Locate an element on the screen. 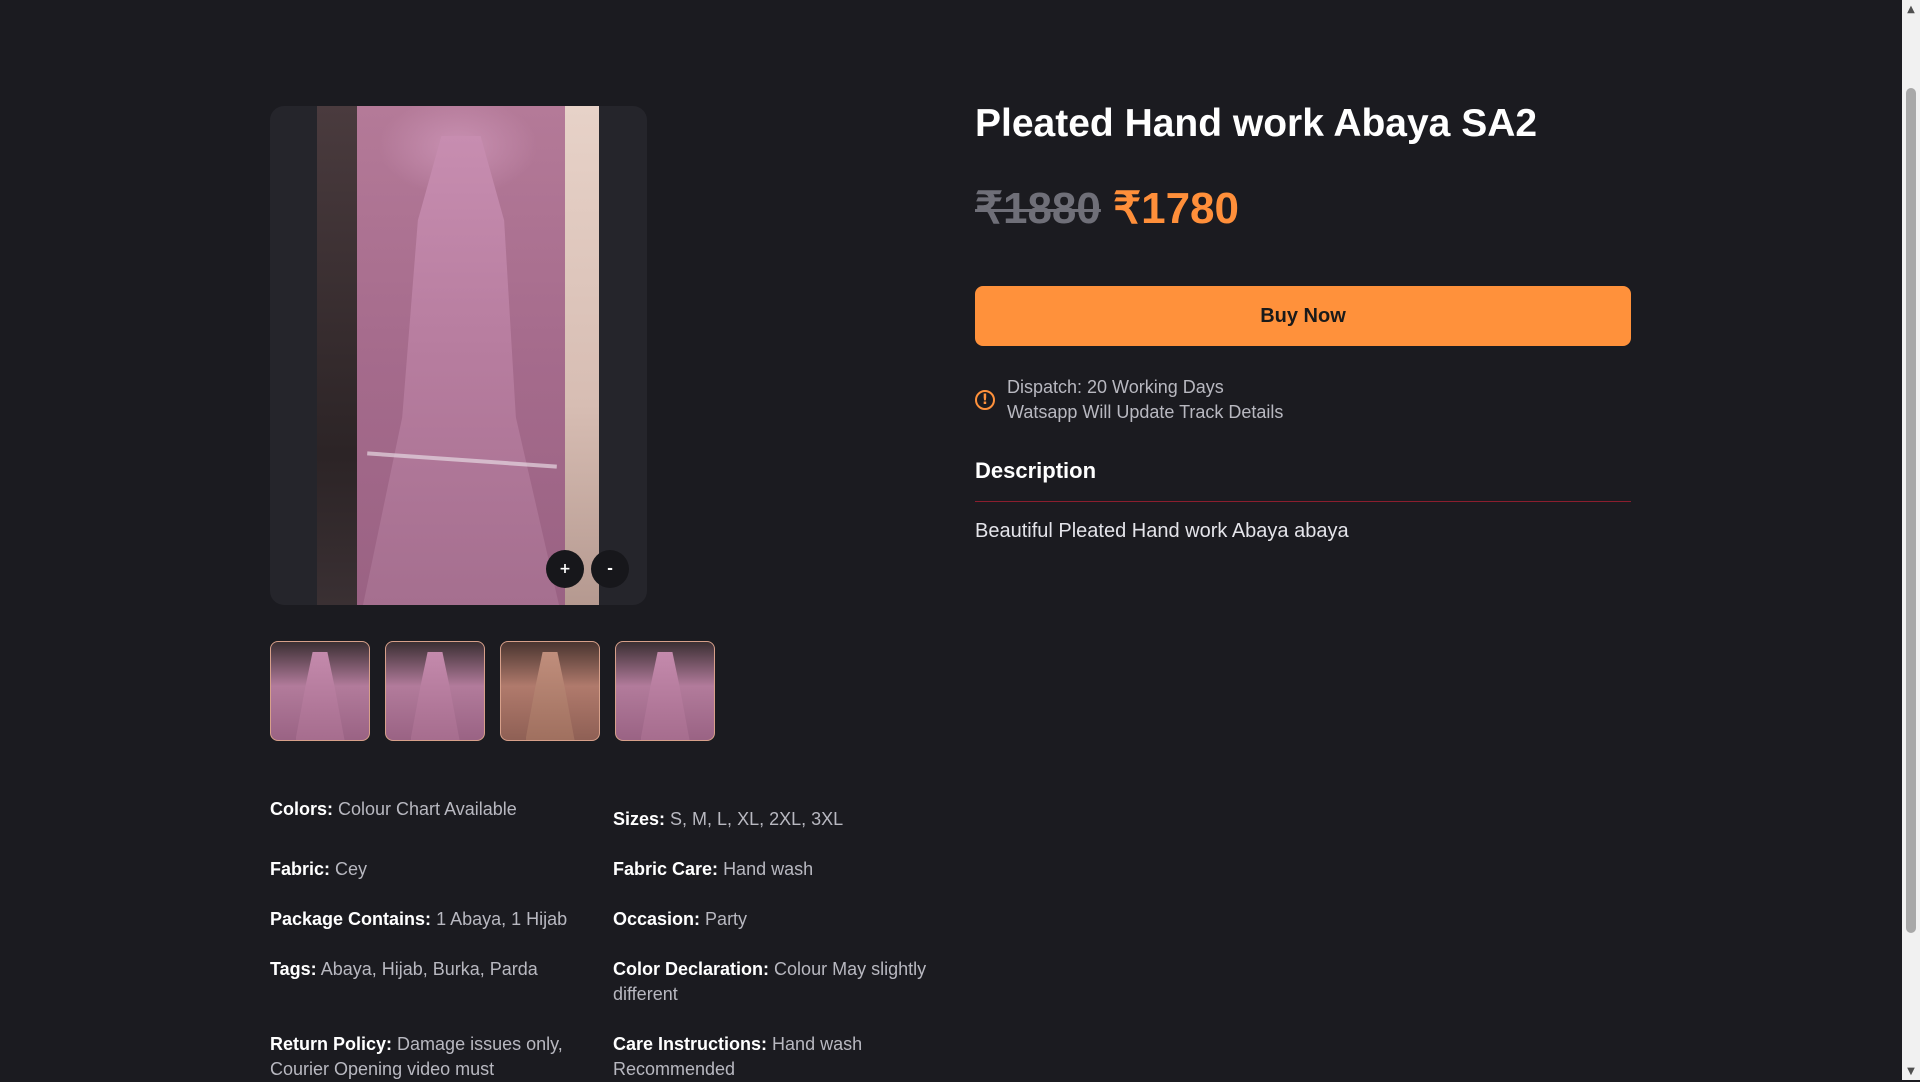 The height and width of the screenshot is (1082, 1920). info-icon: ! is located at coordinates (985, 400).